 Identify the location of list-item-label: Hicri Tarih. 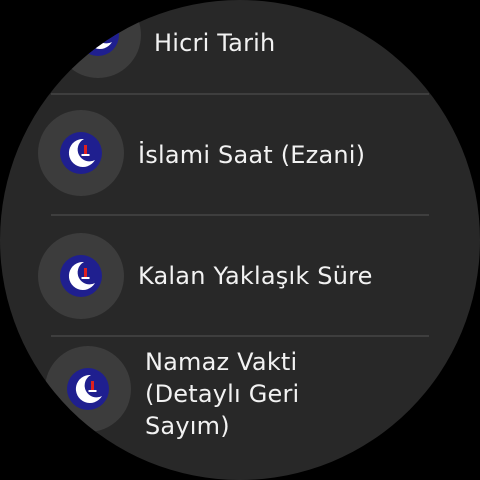
(215, 43).